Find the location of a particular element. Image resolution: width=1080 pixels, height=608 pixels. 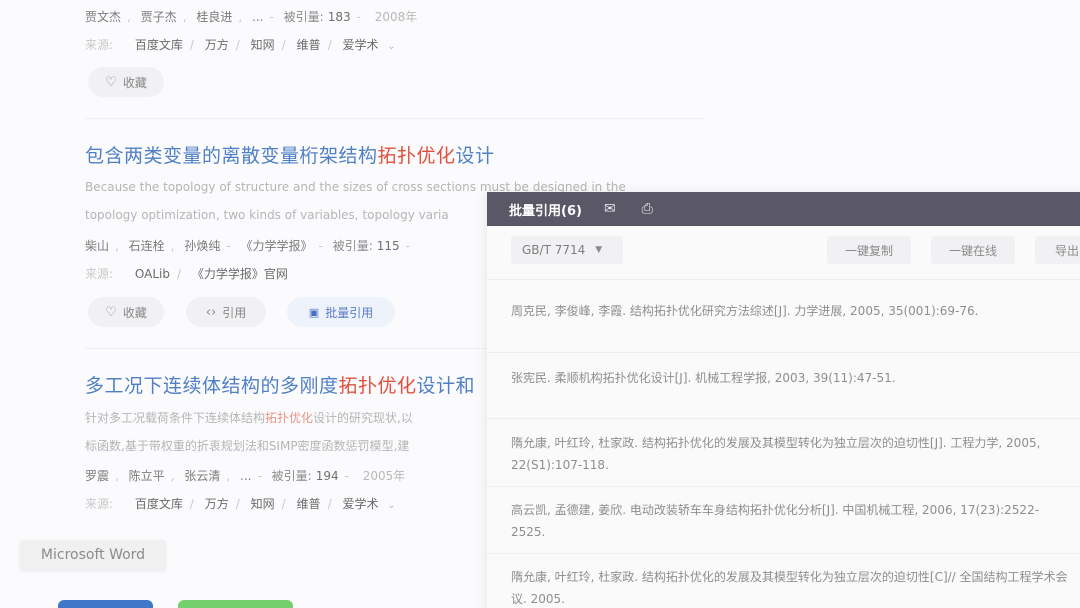

caret-down-icon: ▼ is located at coordinates (599, 250).